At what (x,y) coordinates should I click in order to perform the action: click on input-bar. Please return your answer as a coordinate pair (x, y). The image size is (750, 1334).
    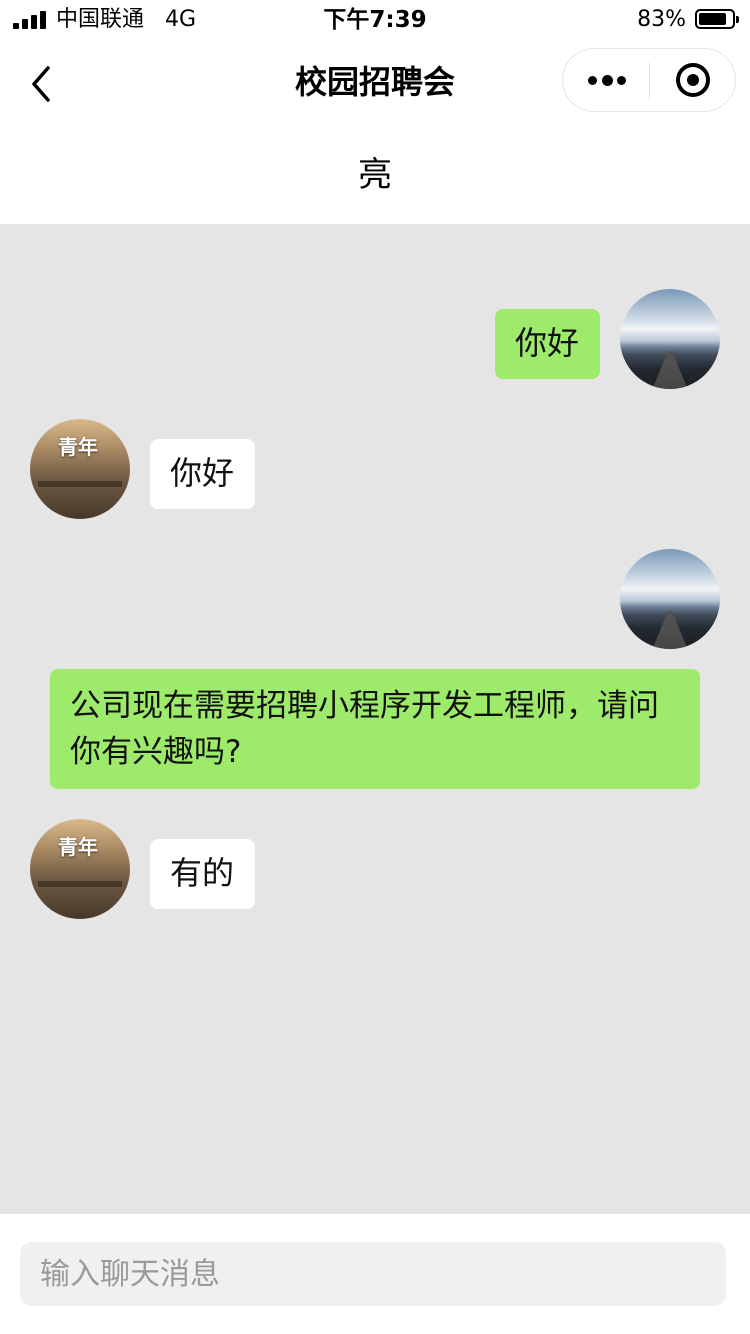
    Looking at the image, I should click on (375, 1274).